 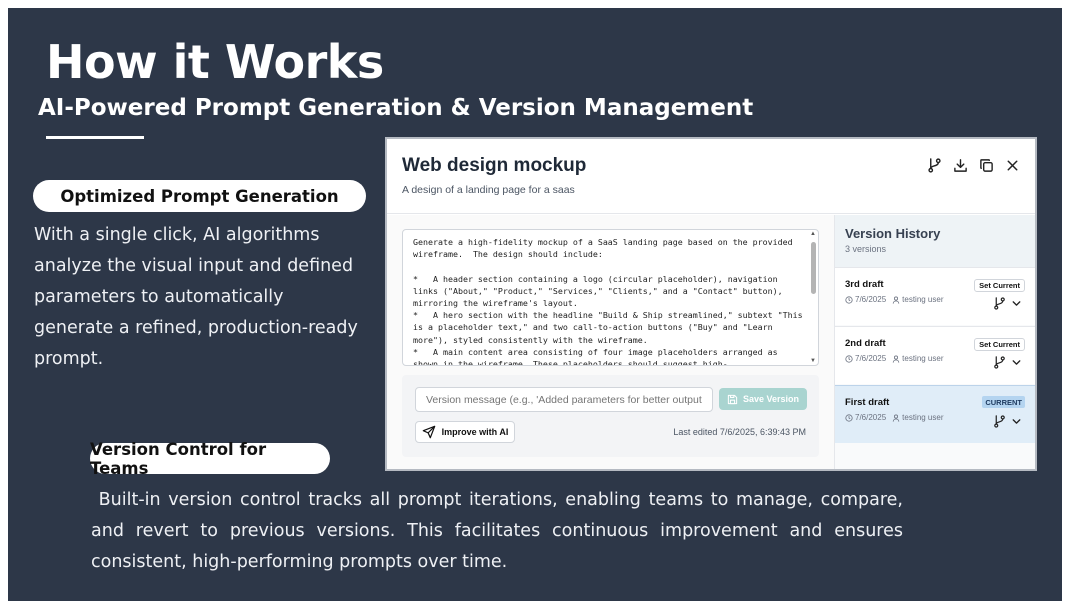 What do you see at coordinates (960, 165) in the screenshot?
I see `download-icon` at bounding box center [960, 165].